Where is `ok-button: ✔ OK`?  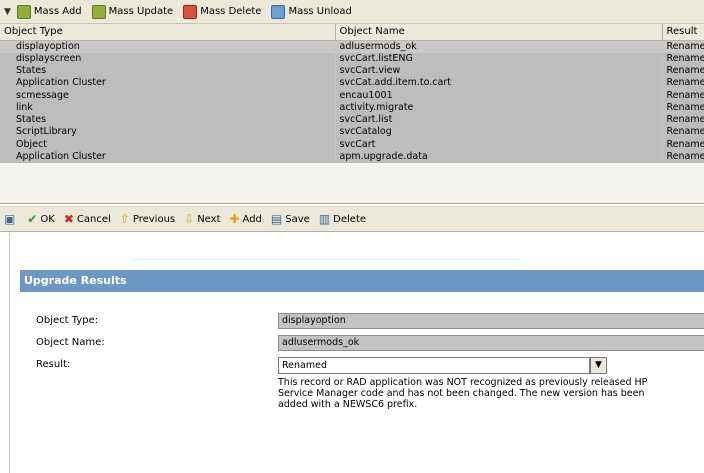 ok-button: ✔ OK is located at coordinates (41, 219).